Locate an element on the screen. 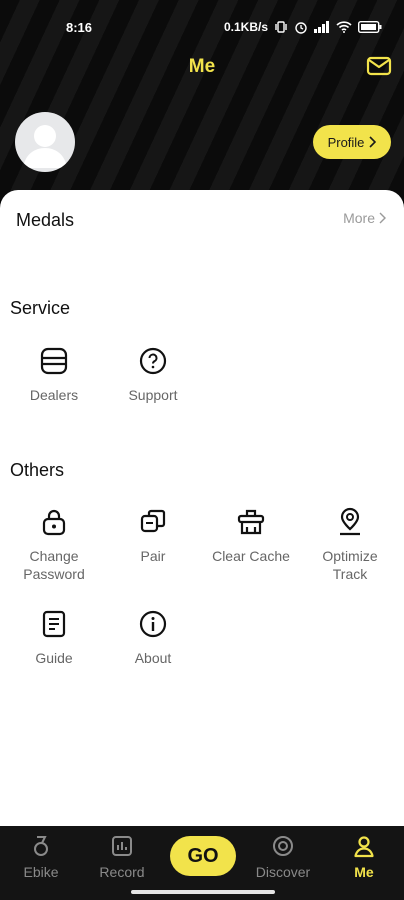  go-button-label: GO is located at coordinates (203, 855).